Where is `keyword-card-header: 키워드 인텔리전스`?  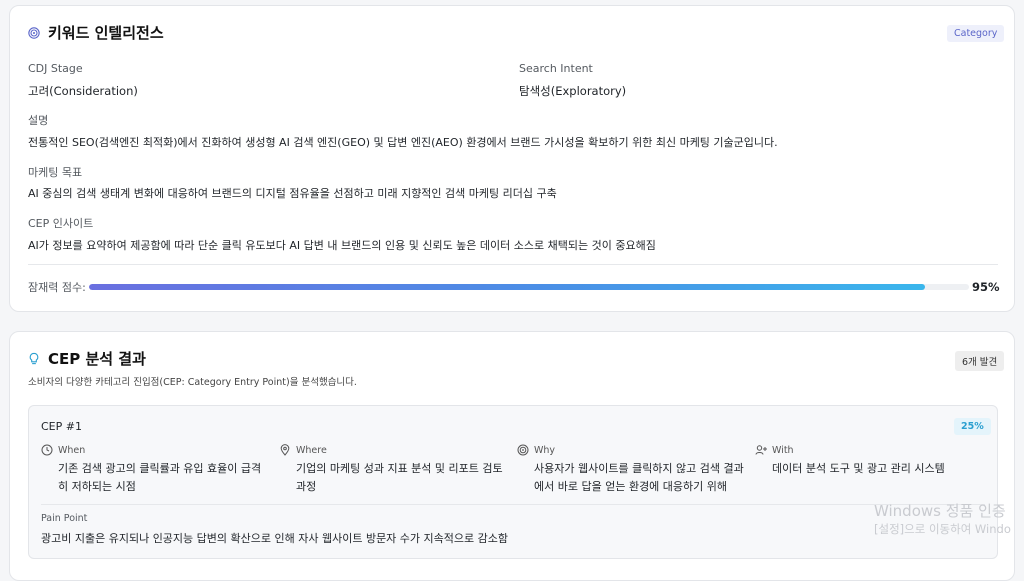 keyword-card-header: 키워드 인텔리전스 is located at coordinates (96, 32).